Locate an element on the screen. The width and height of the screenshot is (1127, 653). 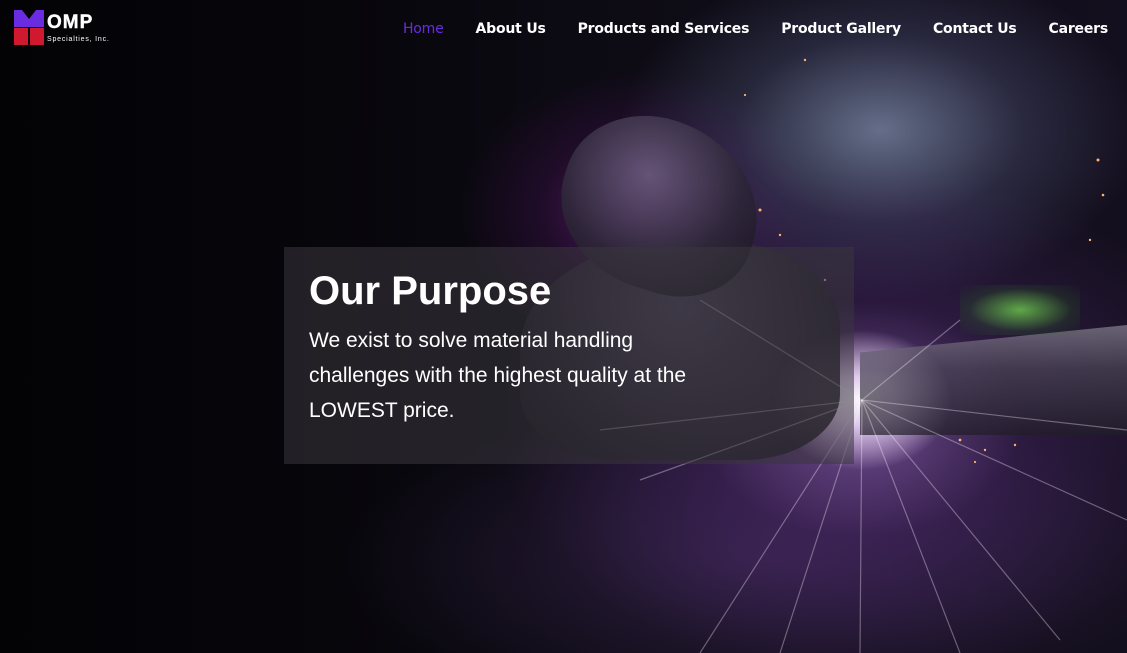
menu-item-careers: Careers is located at coordinates (1079, 29).